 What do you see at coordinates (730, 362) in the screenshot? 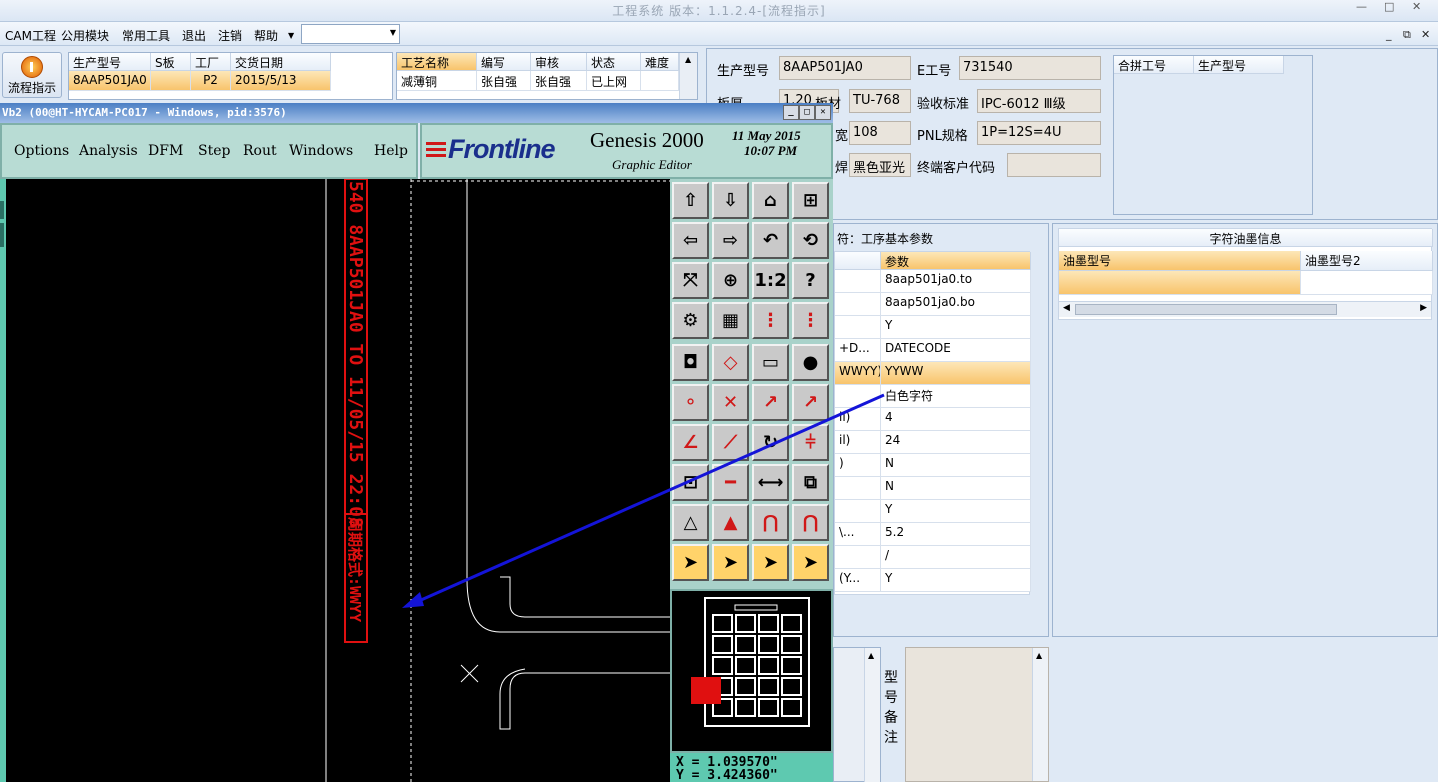
I see `rect-tool-button: ◇` at bounding box center [730, 362].